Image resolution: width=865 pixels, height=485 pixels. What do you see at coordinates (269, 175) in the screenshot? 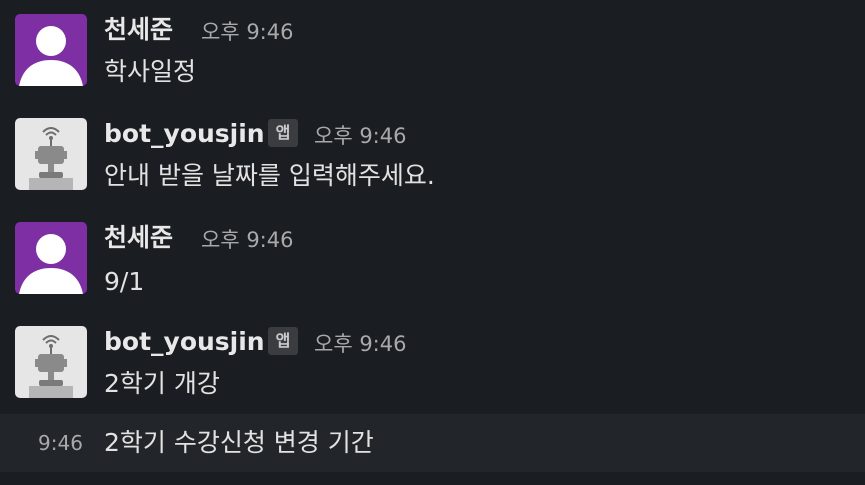
I see `message-text: 안내 받을 날짜를 입력해주세요.` at bounding box center [269, 175].